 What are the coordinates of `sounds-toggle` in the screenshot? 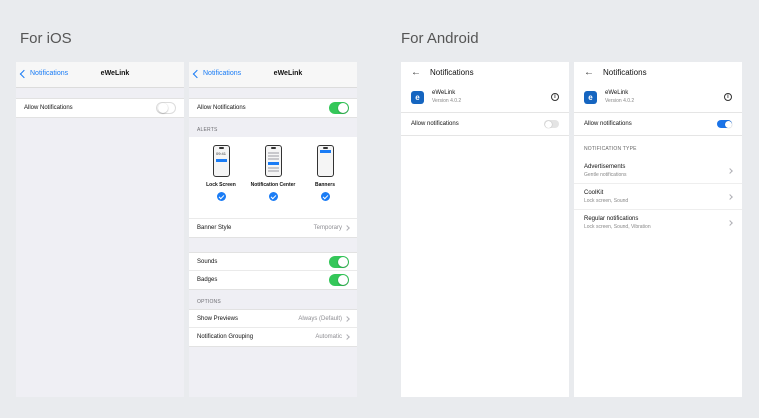 It's located at (339, 261).